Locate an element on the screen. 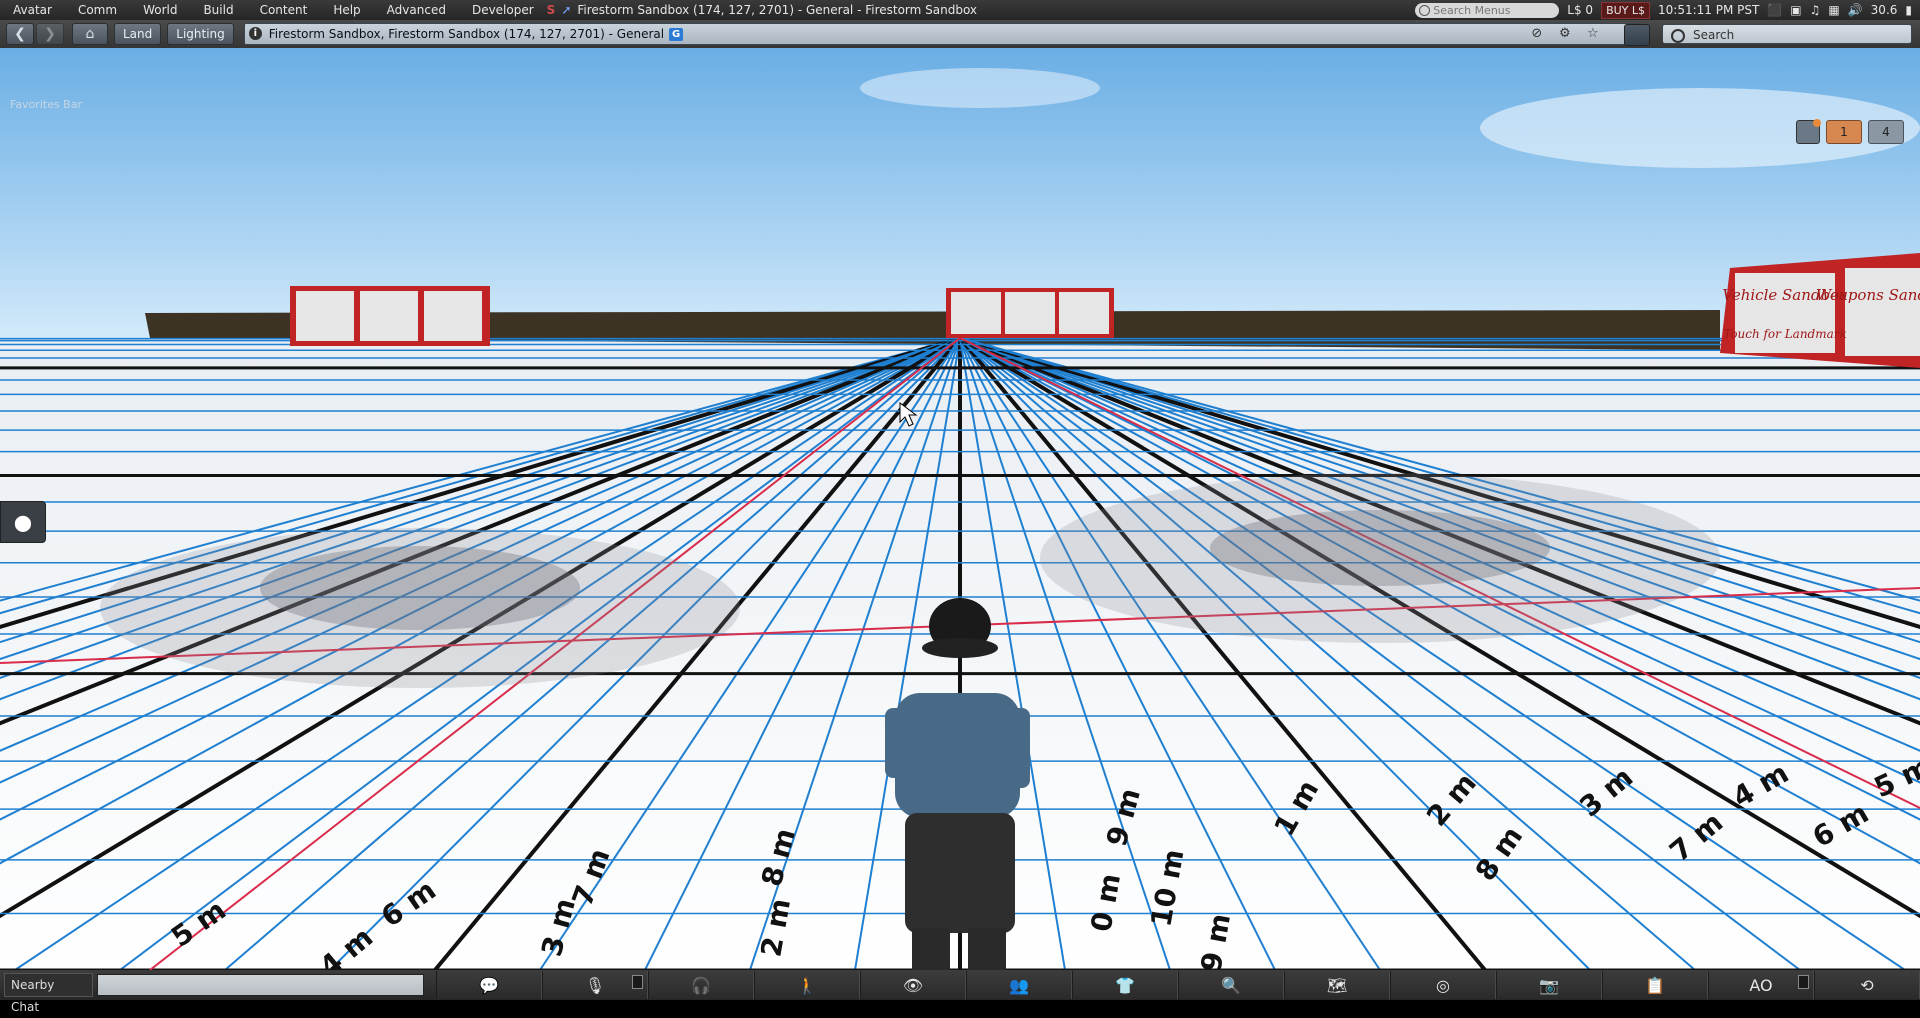 The width and height of the screenshot is (1920, 1018). menu-help: Help is located at coordinates (346, 10).